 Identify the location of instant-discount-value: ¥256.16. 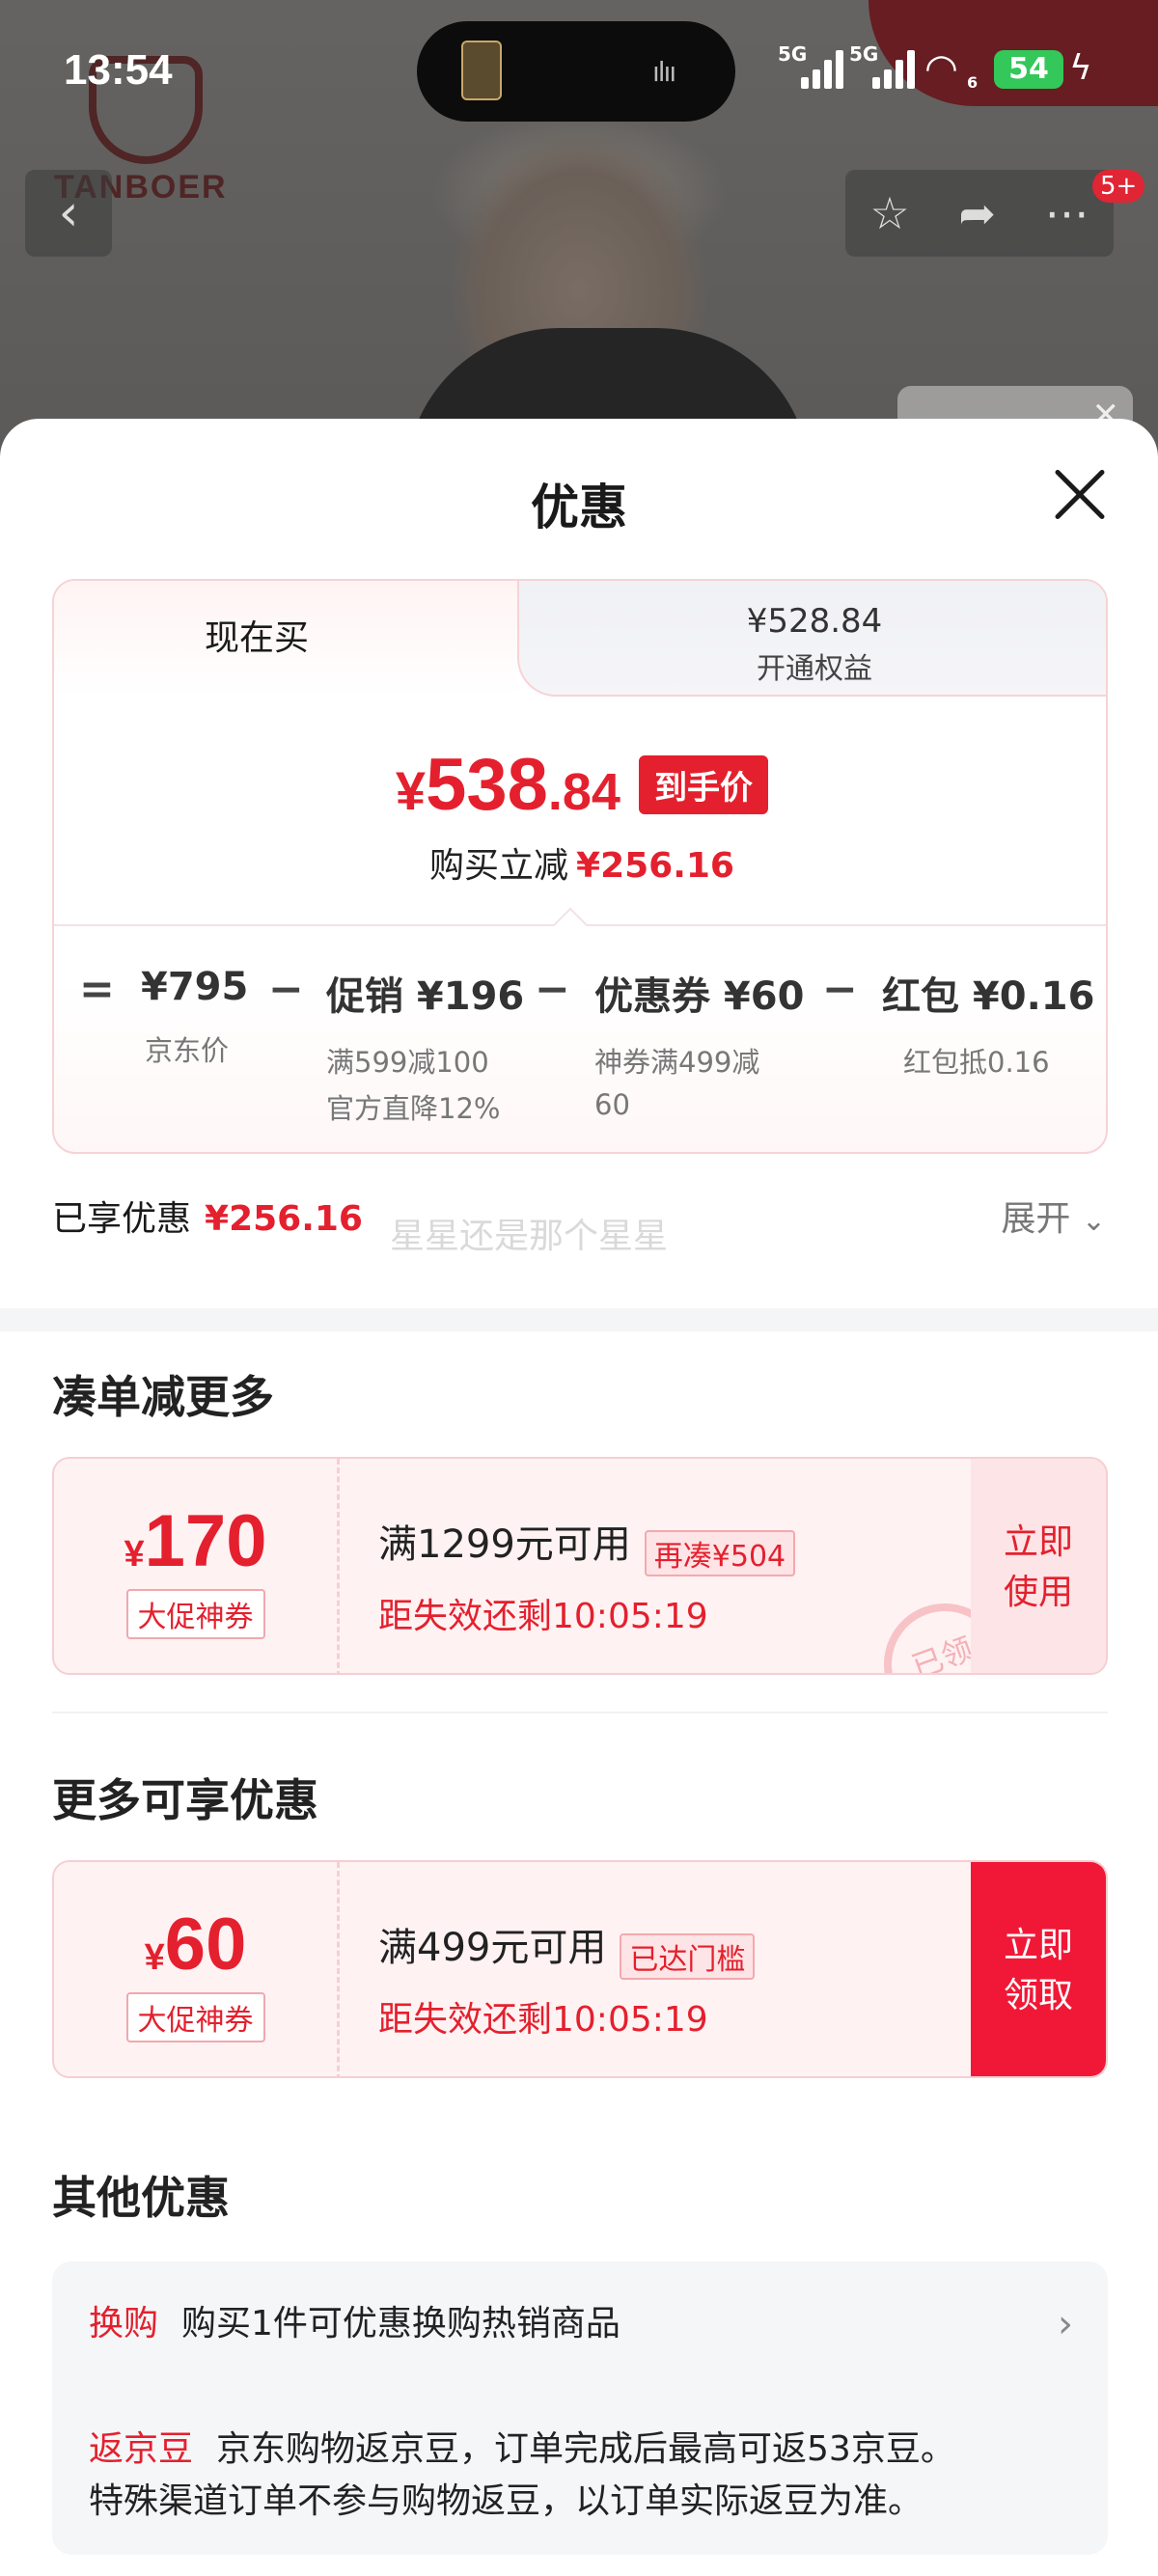
(655, 866).